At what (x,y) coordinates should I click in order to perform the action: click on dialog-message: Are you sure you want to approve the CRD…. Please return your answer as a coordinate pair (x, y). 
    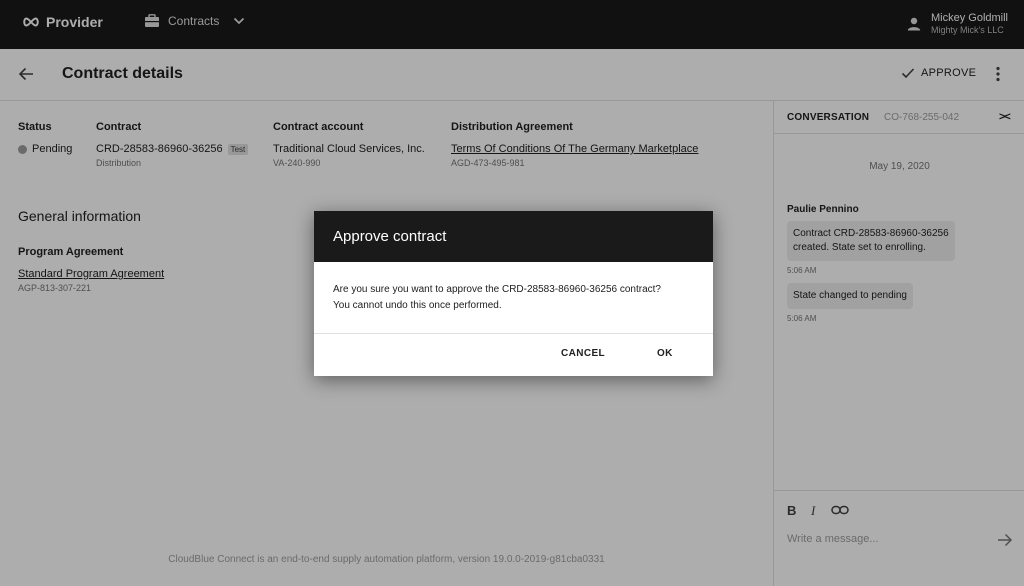
    Looking at the image, I should click on (513, 298).